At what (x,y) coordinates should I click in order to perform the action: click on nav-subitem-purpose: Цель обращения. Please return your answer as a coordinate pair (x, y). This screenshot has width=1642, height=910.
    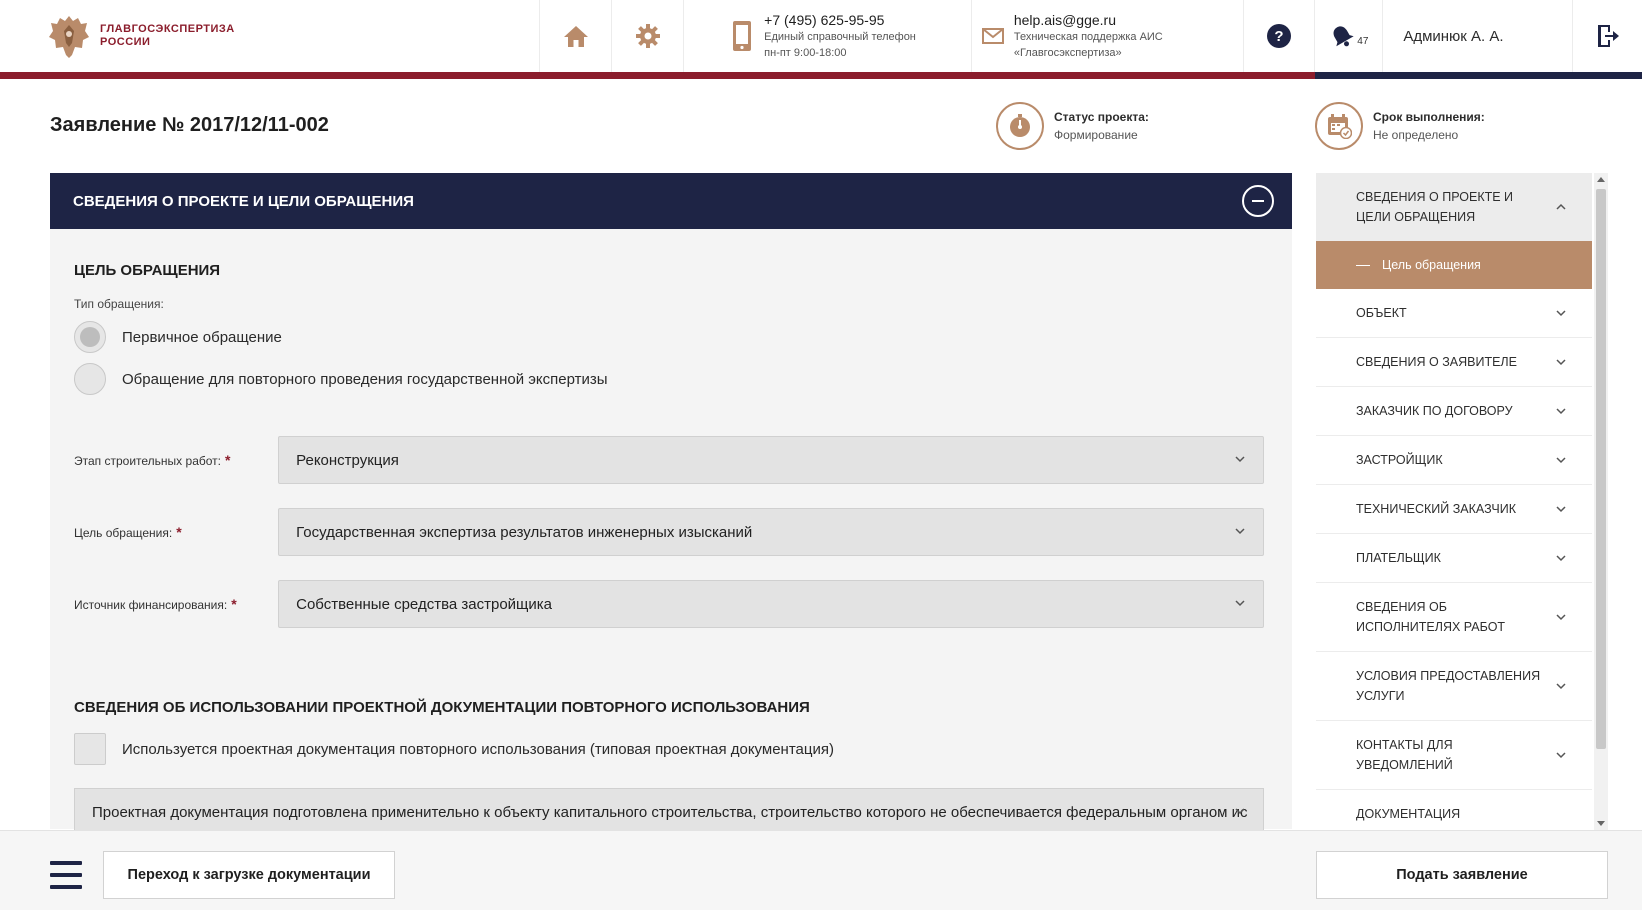
    Looking at the image, I should click on (1454, 265).